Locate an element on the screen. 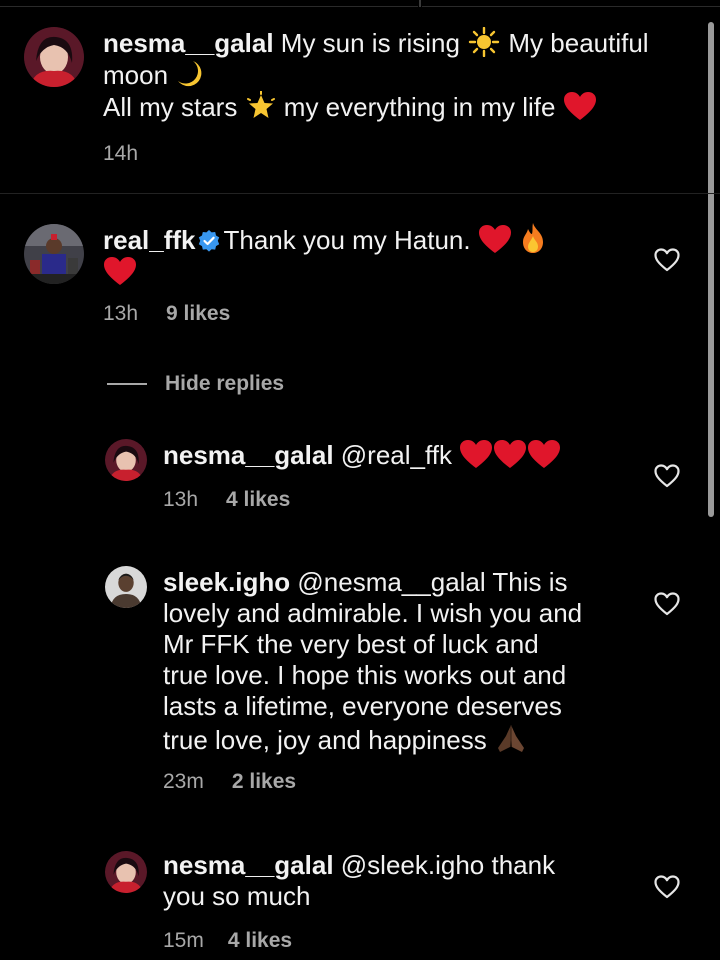 This screenshot has height=960, width=720. crescent-moon-emoji-icon is located at coordinates (189, 74).